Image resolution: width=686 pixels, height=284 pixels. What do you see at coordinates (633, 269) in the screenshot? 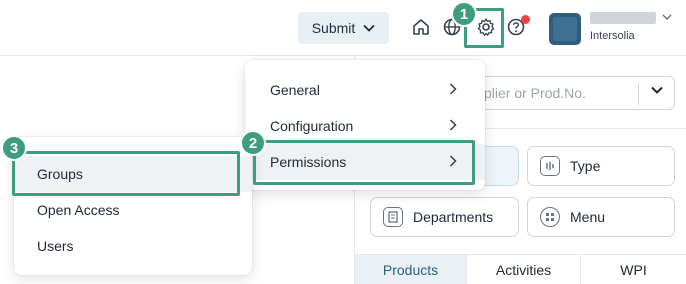
I see `tab-wpi: WPI` at bounding box center [633, 269].